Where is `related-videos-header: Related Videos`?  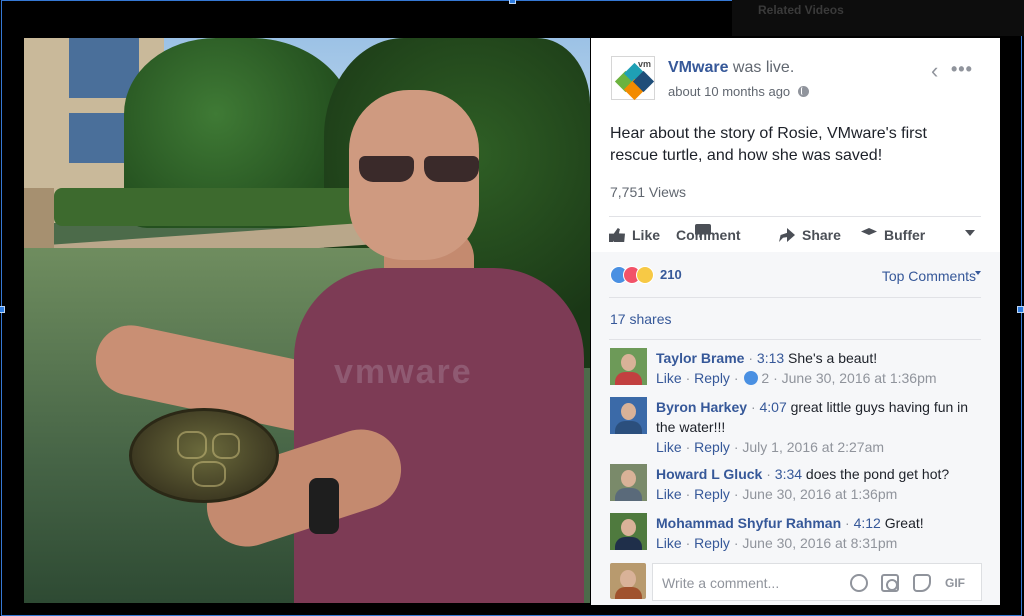
related-videos-header: Related Videos is located at coordinates (878, 18).